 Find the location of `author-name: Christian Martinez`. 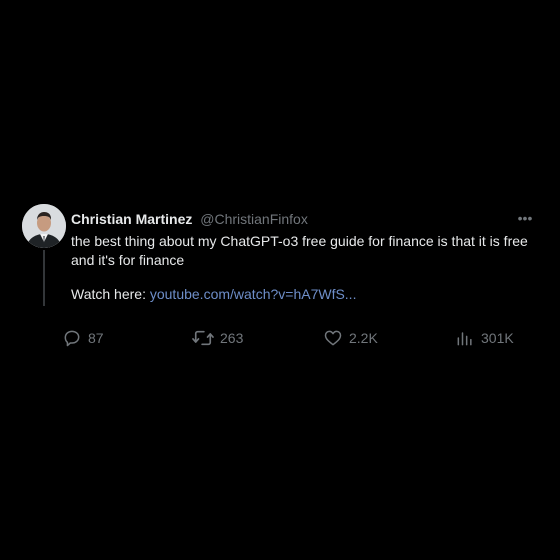

author-name: Christian Martinez is located at coordinates (131, 219).